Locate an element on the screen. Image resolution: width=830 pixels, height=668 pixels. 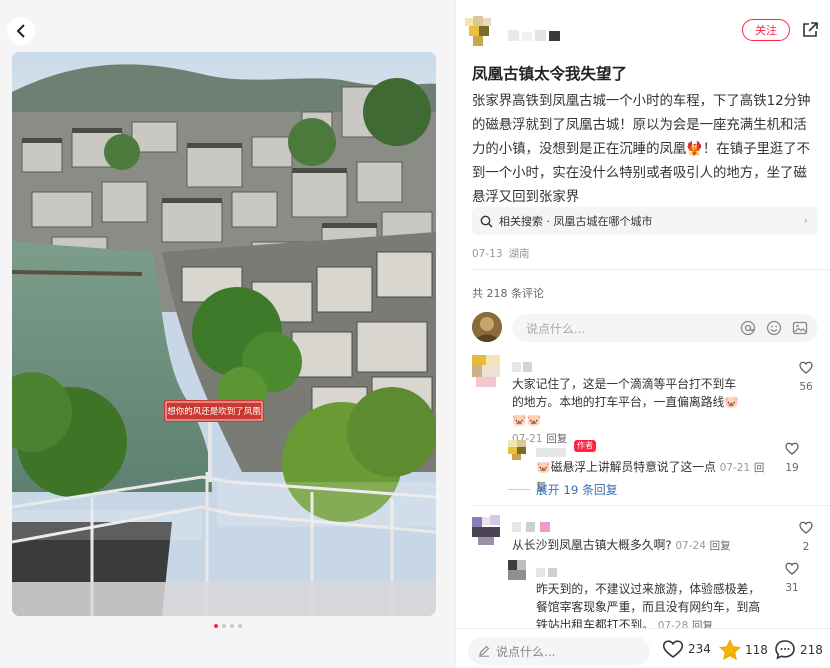
comment-count: 共 218 条评论 is located at coordinates (508, 293).